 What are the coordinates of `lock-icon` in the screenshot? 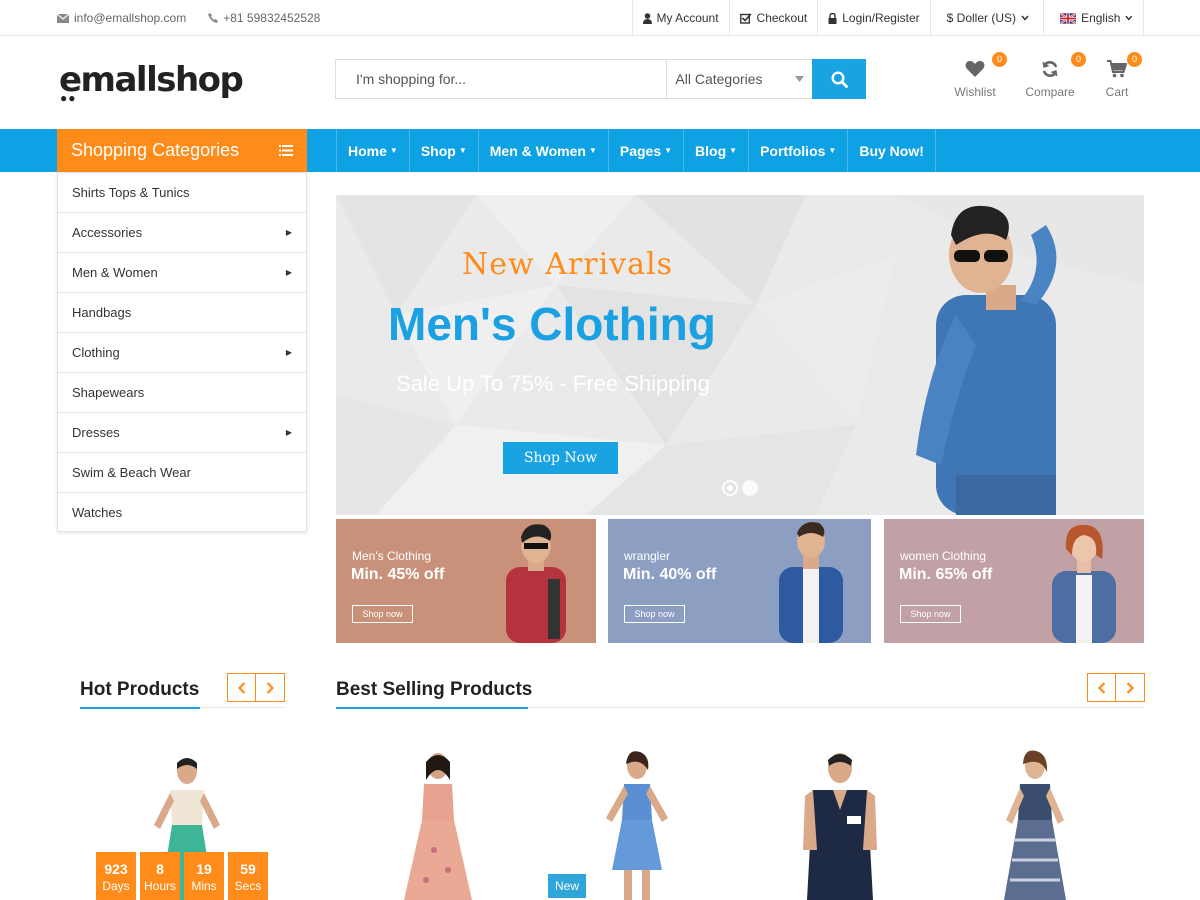 It's located at (832, 18).